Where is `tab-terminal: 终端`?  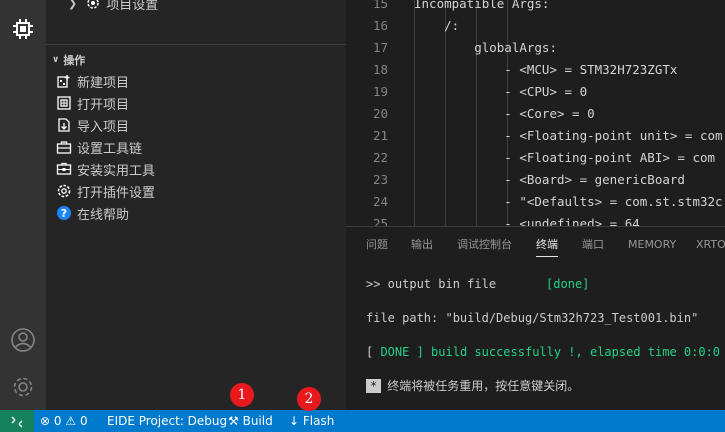 tab-terminal: 终端 is located at coordinates (547, 245).